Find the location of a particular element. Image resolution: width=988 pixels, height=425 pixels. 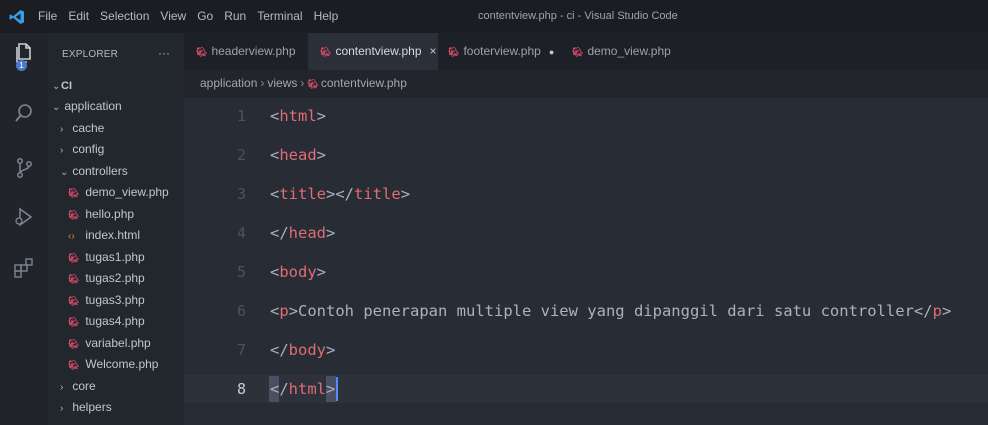

tree-item: ⌄ application is located at coordinates (116, 106).